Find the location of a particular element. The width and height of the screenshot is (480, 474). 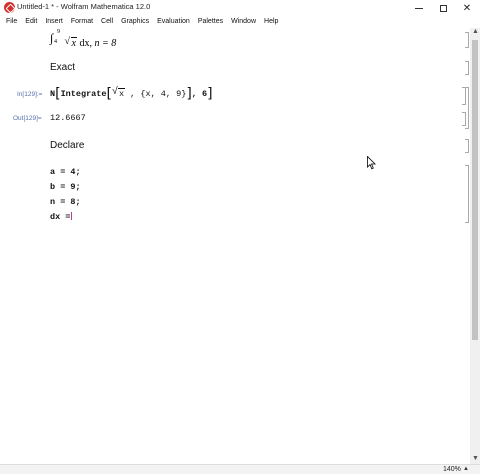

mathematica-logo-icon is located at coordinates (9, 7).